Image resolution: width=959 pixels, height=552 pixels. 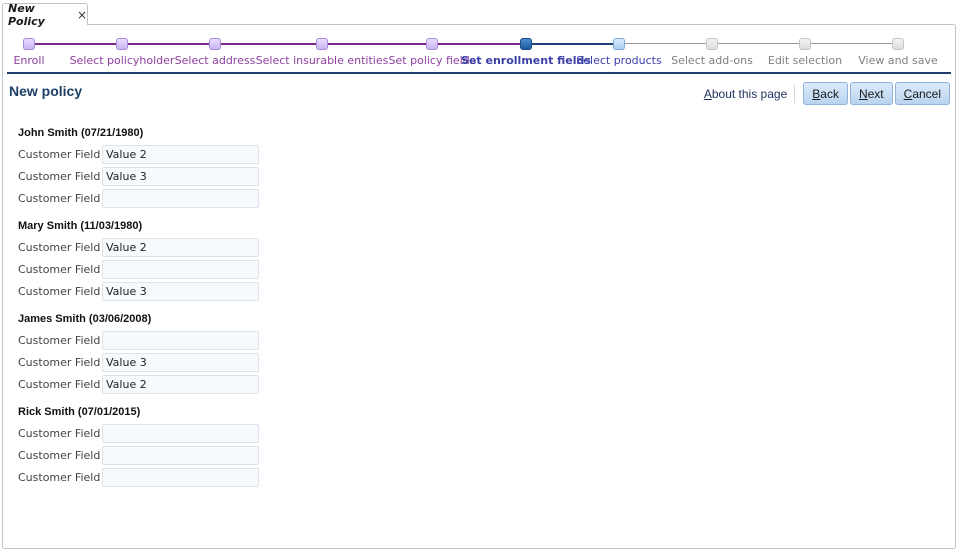 I want to click on wizard-step-label: Set enrollment fields, so click(x=526, y=60).